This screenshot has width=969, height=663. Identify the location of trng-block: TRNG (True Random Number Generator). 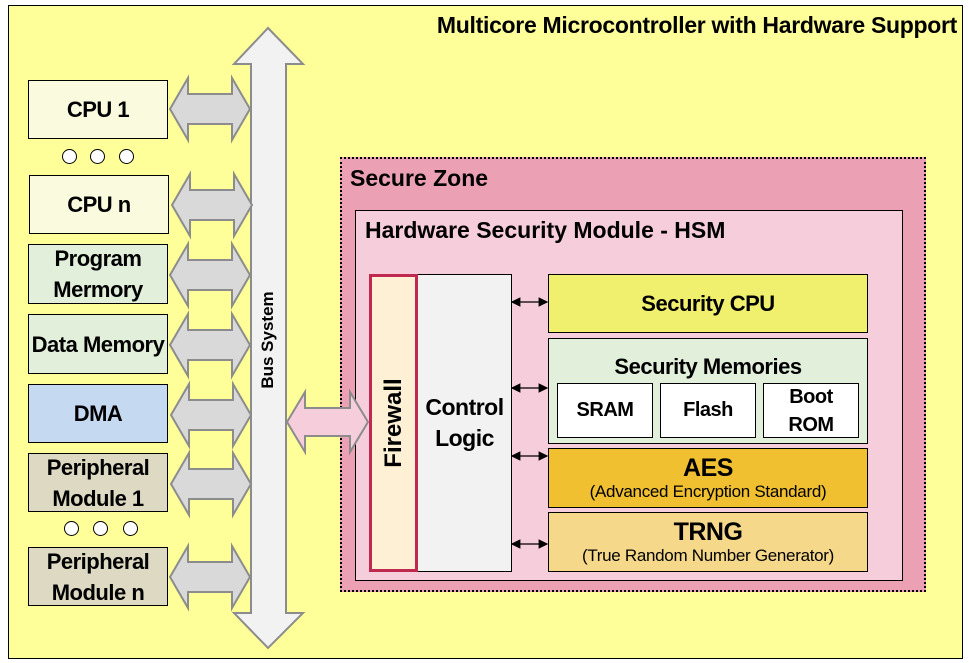
(708, 542).